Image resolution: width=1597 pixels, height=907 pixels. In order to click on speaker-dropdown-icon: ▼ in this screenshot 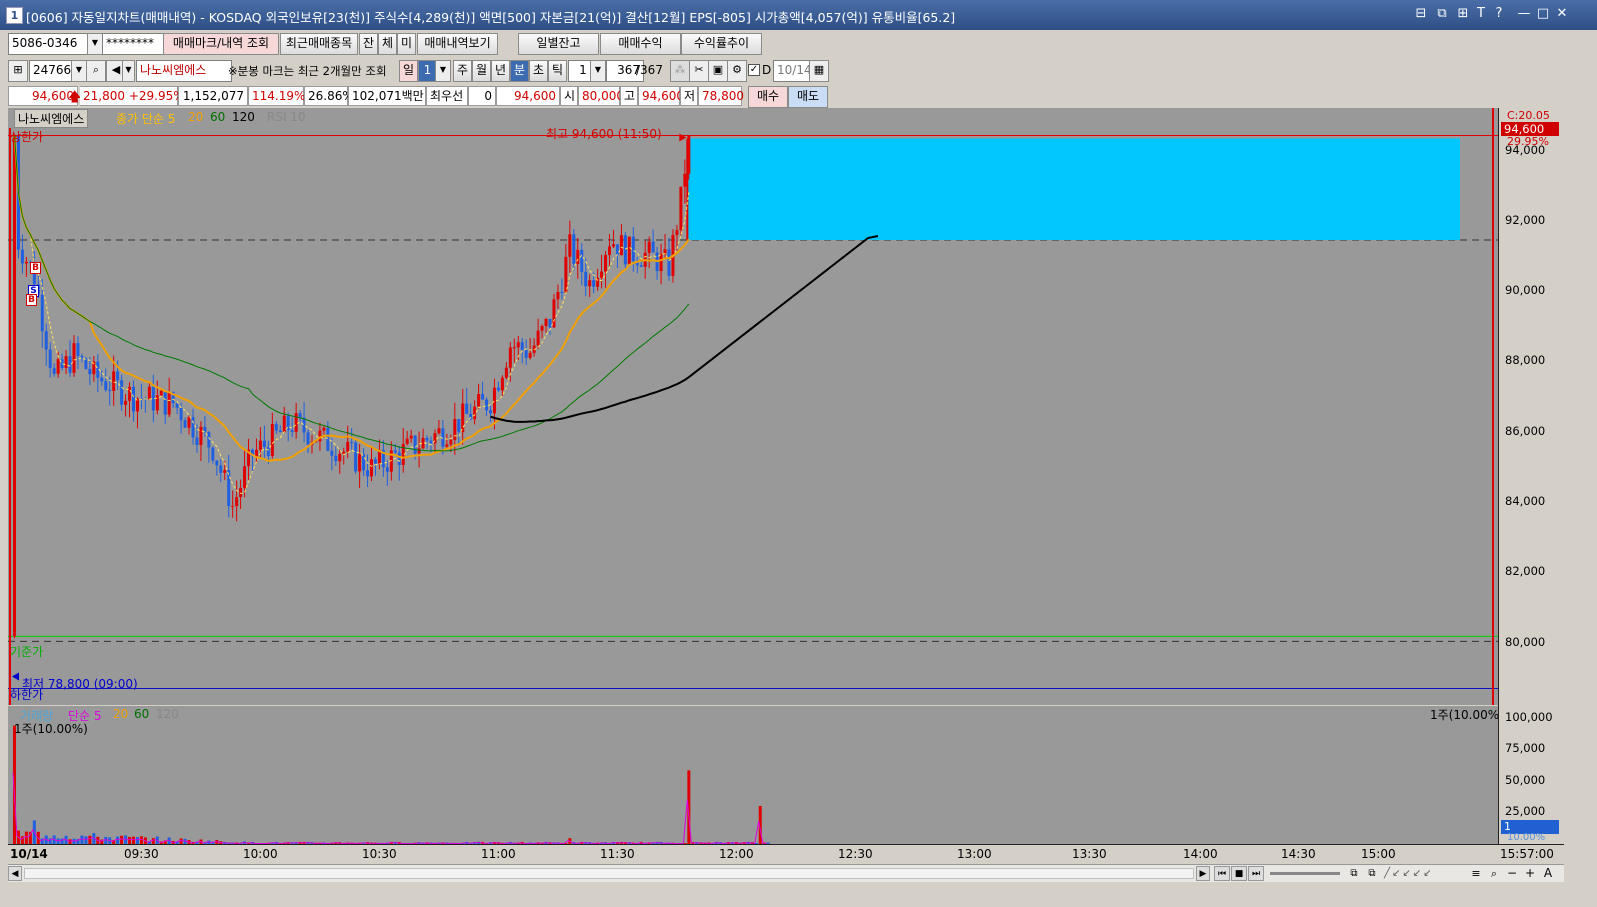, I will do `click(128, 71)`.